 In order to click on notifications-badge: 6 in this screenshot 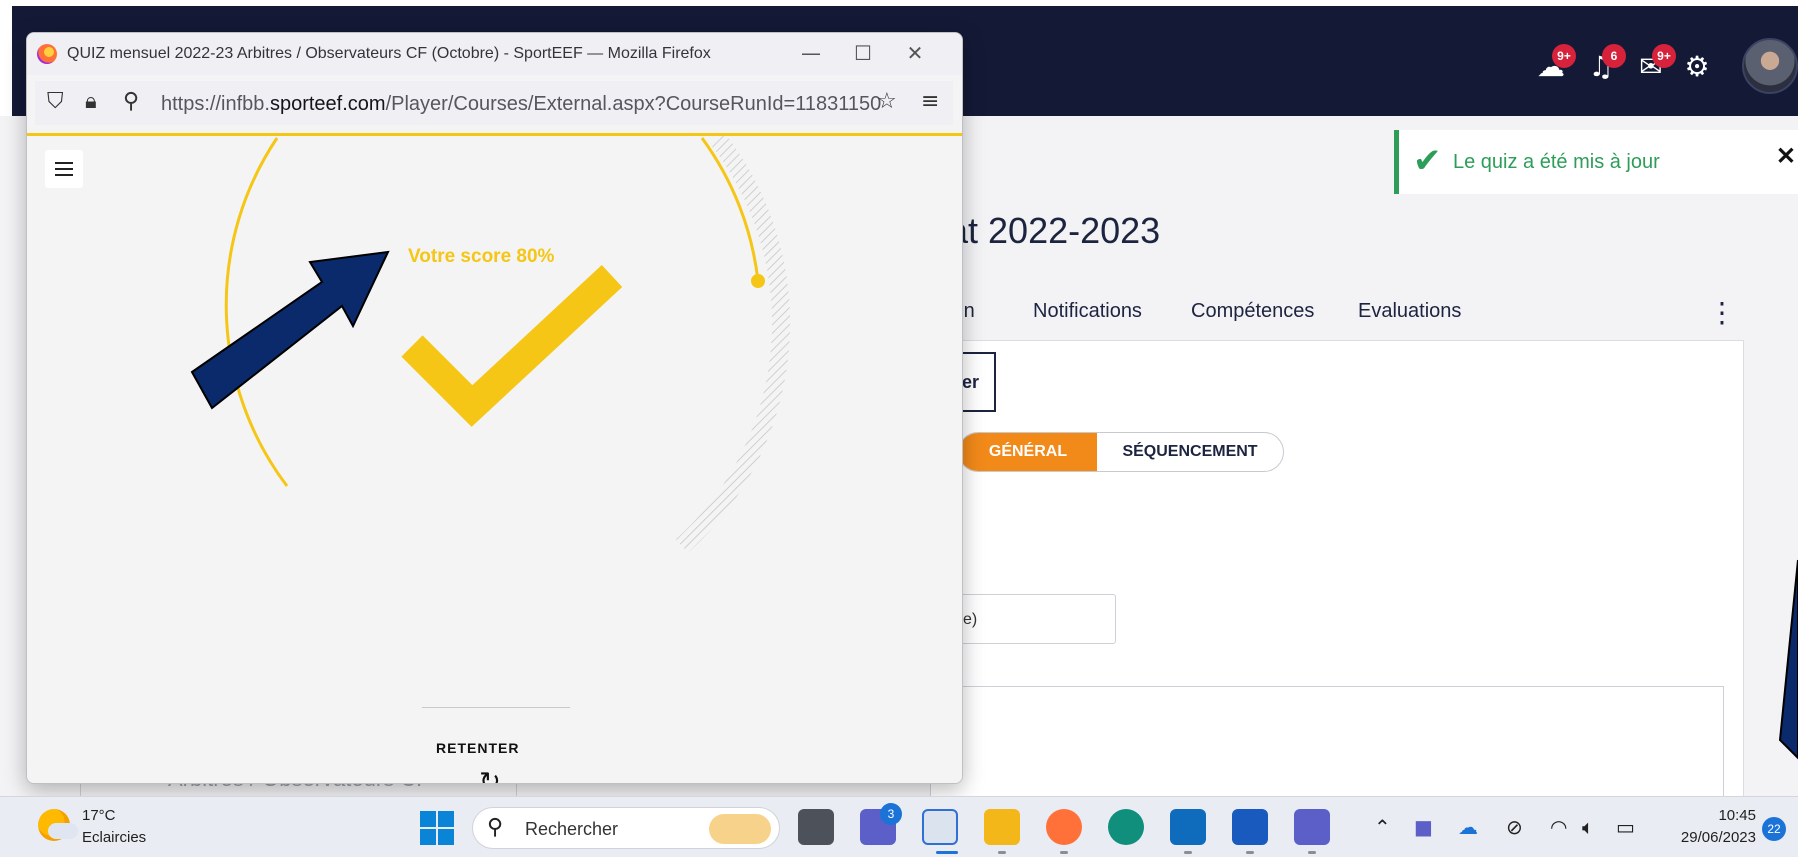, I will do `click(1614, 56)`.